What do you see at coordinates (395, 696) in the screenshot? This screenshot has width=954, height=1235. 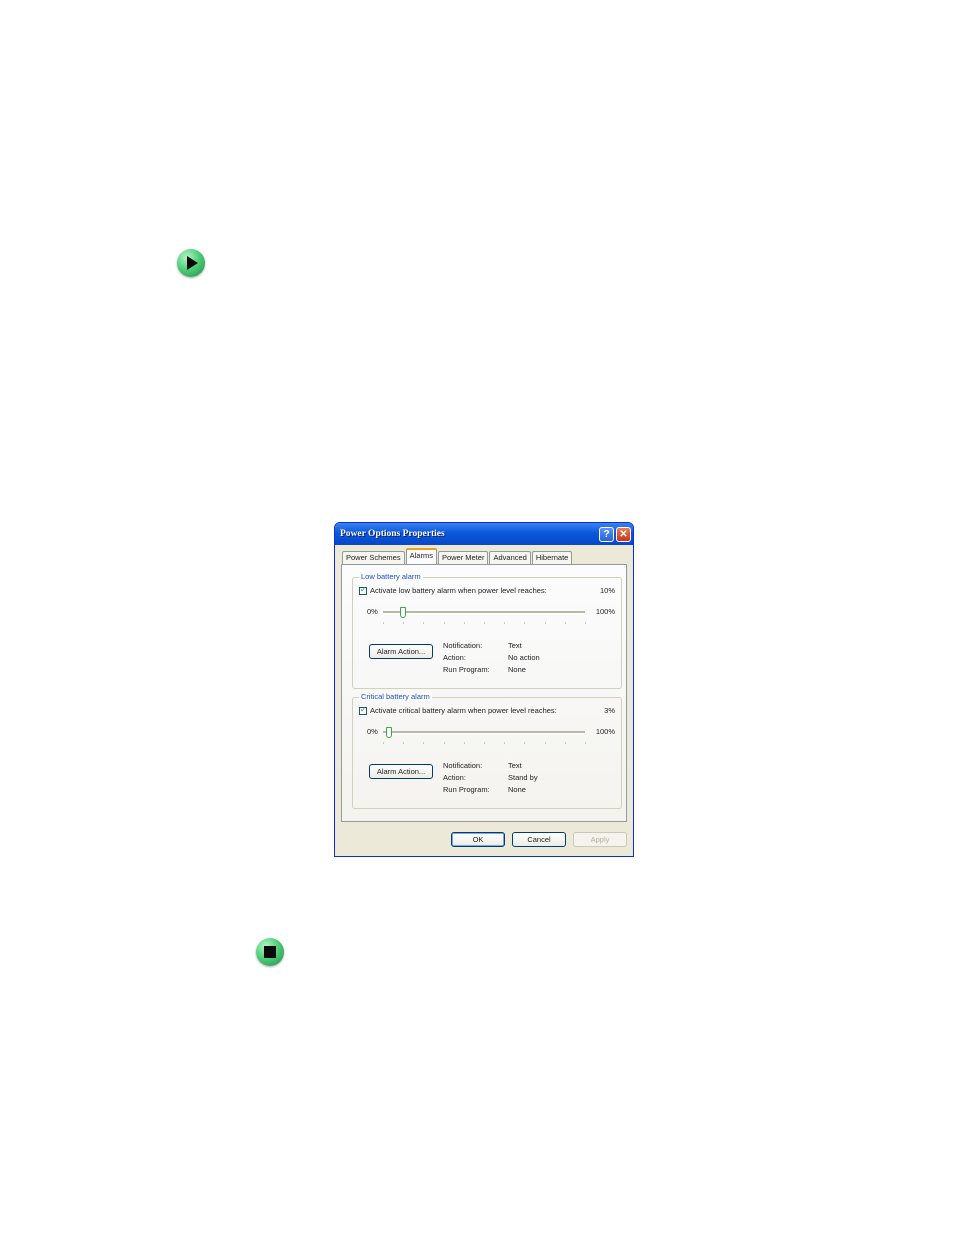 I see `group-legend: Critical battery alarm` at bounding box center [395, 696].